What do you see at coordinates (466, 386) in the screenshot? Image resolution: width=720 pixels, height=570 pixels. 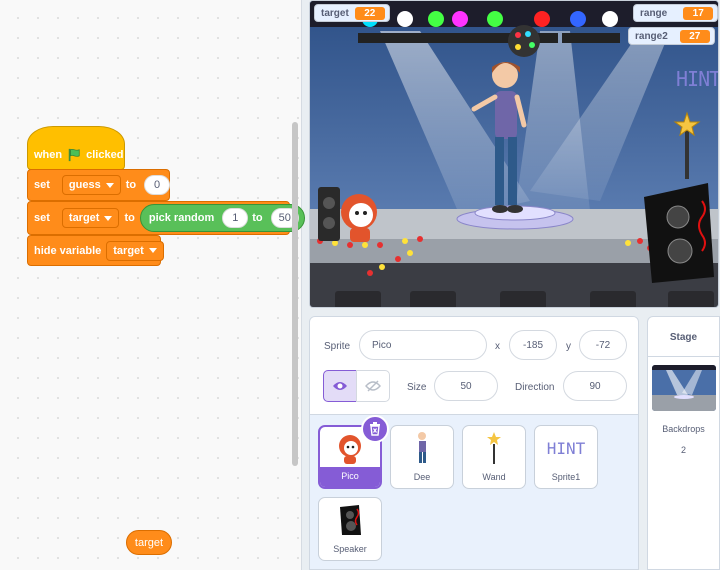 I see `size-field: 50` at bounding box center [466, 386].